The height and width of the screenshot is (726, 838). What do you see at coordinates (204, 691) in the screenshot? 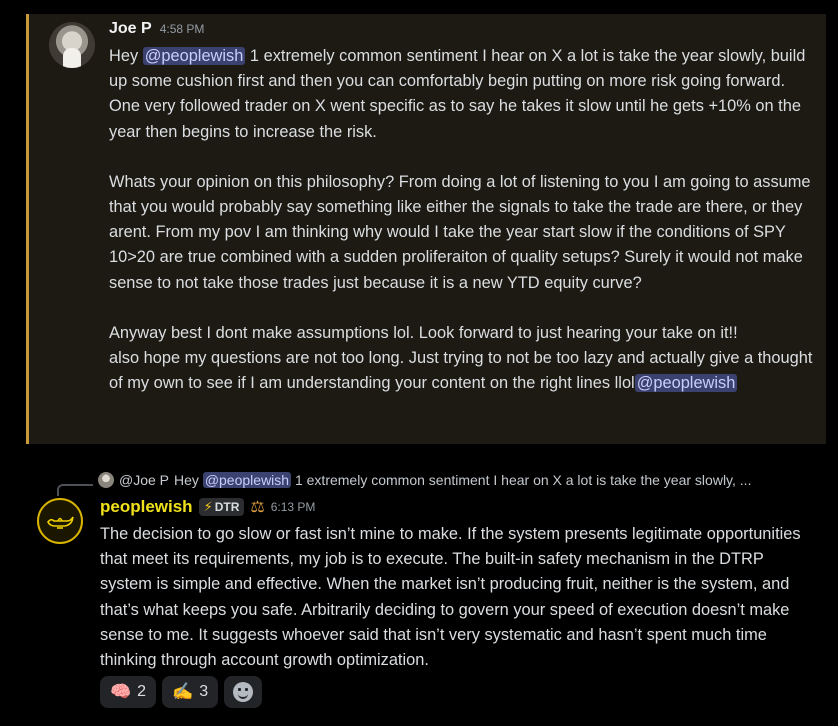
I see `reaction-count: 3` at bounding box center [204, 691].